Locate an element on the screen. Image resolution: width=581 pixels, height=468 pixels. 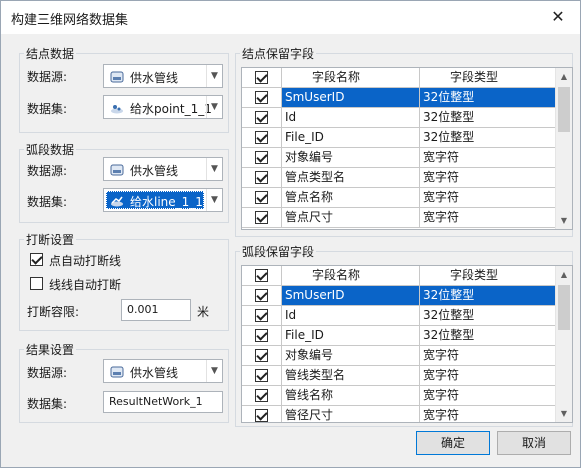
table-row: 管点尺寸 宽字符 is located at coordinates (399, 218).